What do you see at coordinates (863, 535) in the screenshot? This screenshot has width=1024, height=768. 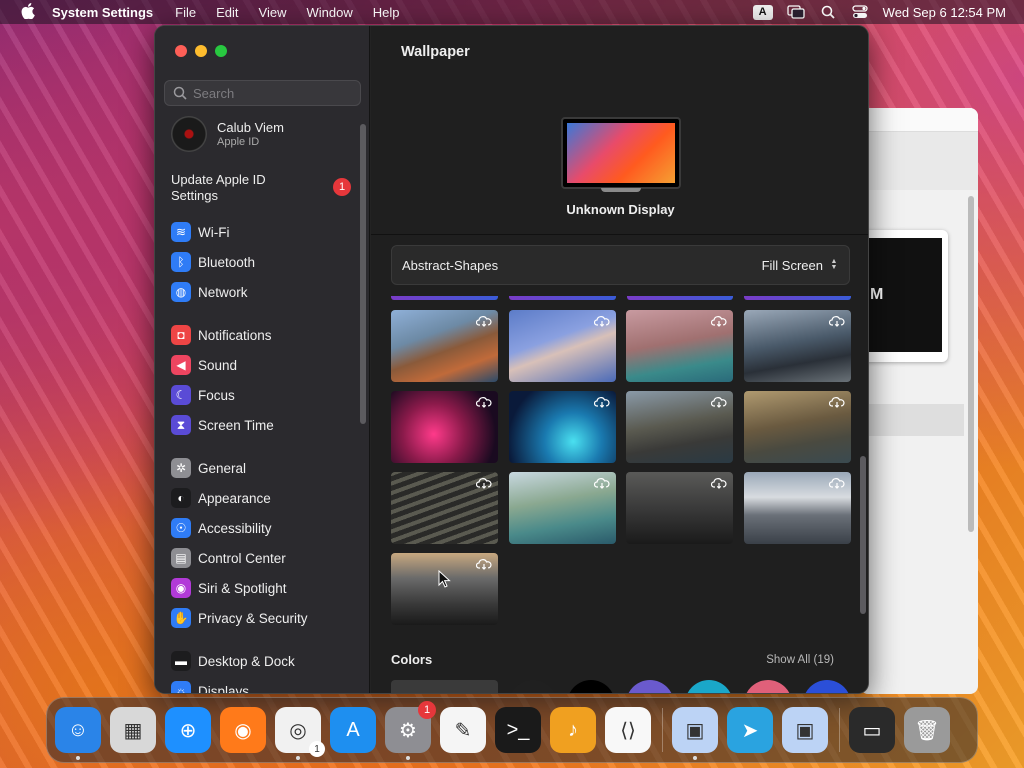 I see `content-scrollbar` at bounding box center [863, 535].